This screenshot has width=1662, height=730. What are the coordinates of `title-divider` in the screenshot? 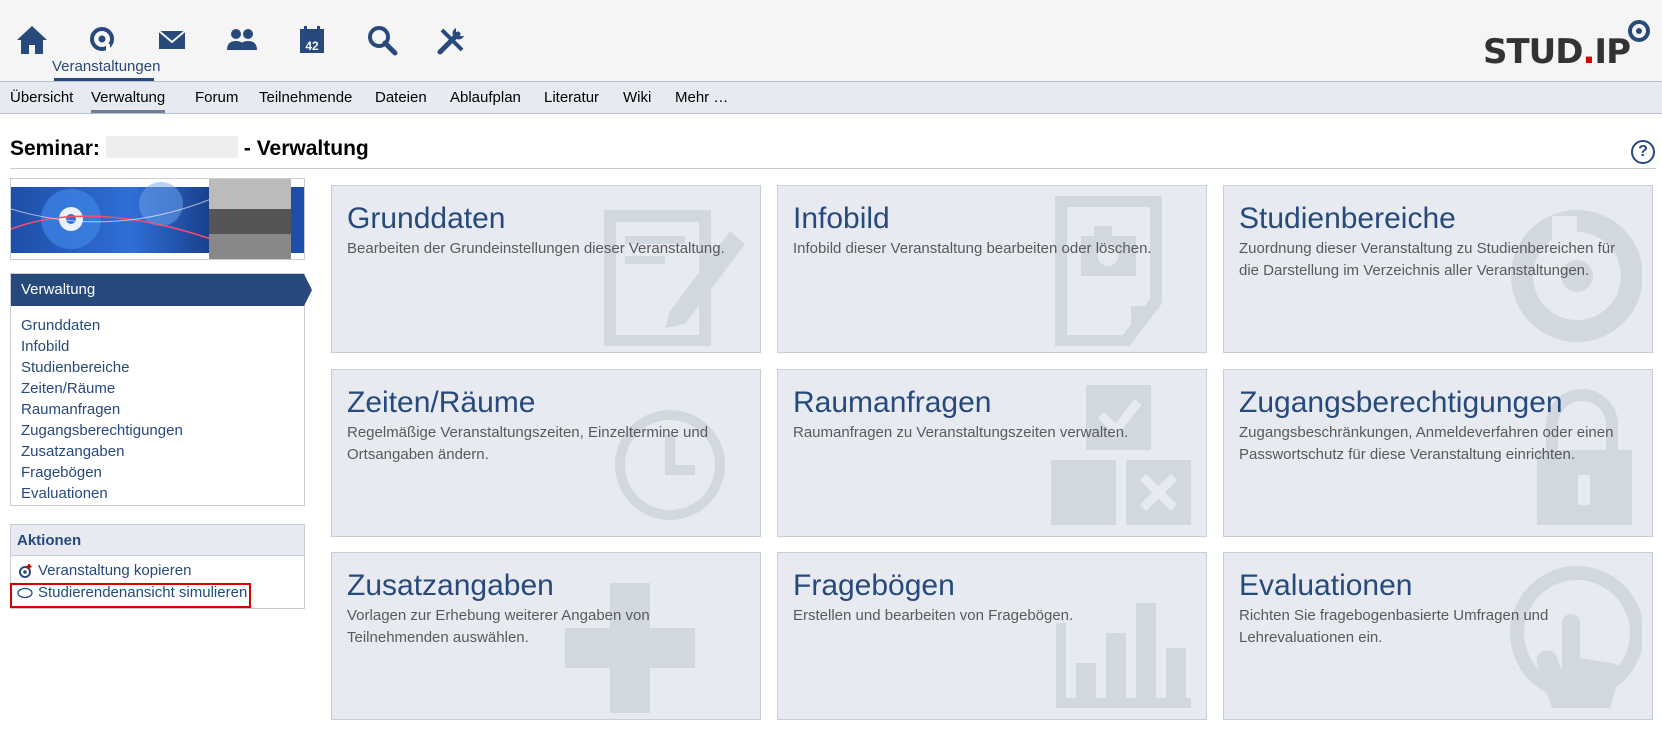 It's located at (833, 168).